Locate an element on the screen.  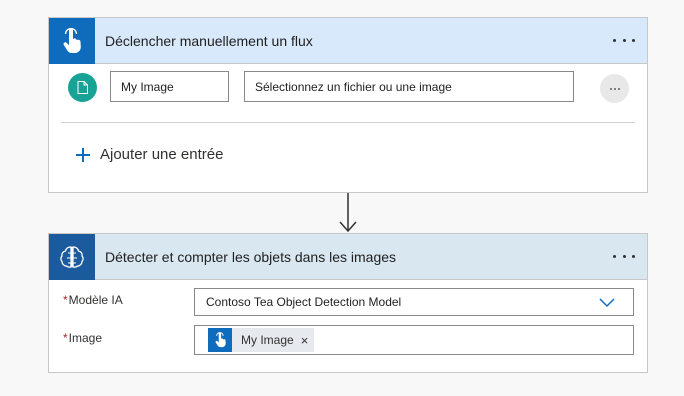
add-input-button: Ajouter une entrée is located at coordinates (149, 154).